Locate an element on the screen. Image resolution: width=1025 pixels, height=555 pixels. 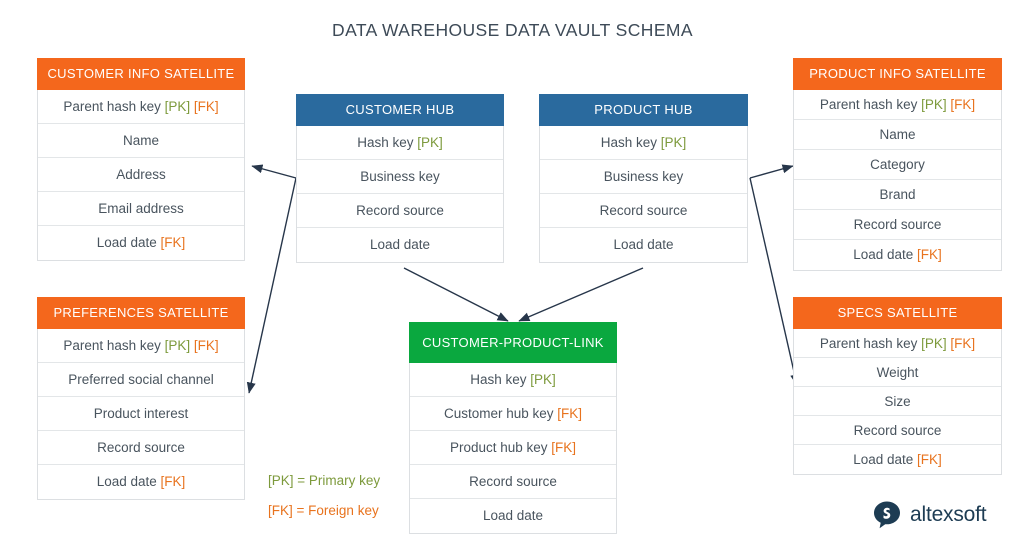
entity-header-customer-info-satellite: CUSTOMER INFO SATELLITE is located at coordinates (141, 74).